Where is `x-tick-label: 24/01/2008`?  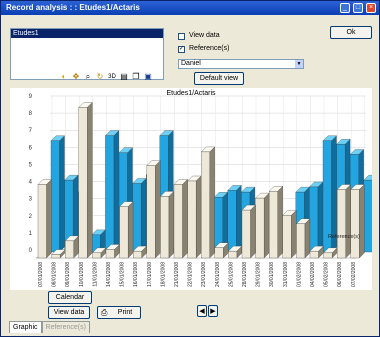
x-tick-label: 24/01/2008 is located at coordinates (218, 274).